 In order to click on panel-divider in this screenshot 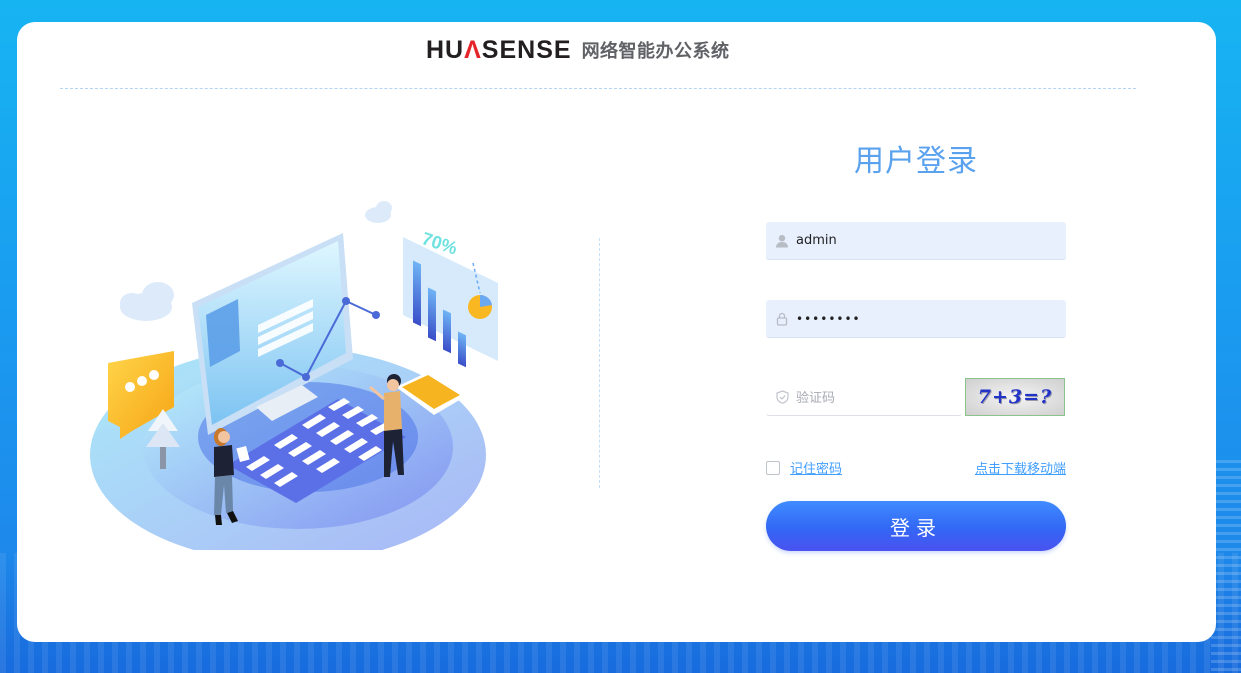, I will do `click(599, 363)`.